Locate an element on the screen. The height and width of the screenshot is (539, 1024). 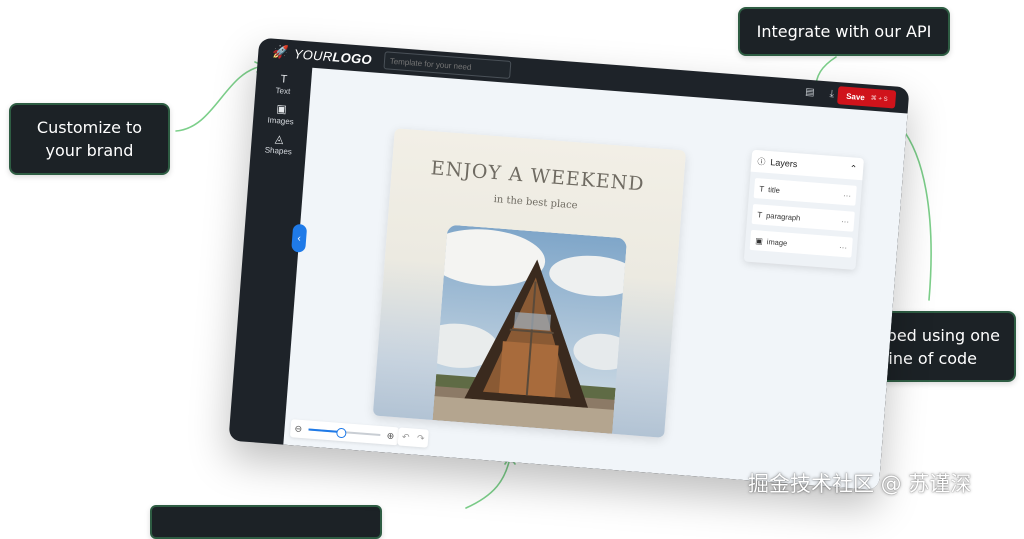
preview-icon: ▤ is located at coordinates (809, 92).